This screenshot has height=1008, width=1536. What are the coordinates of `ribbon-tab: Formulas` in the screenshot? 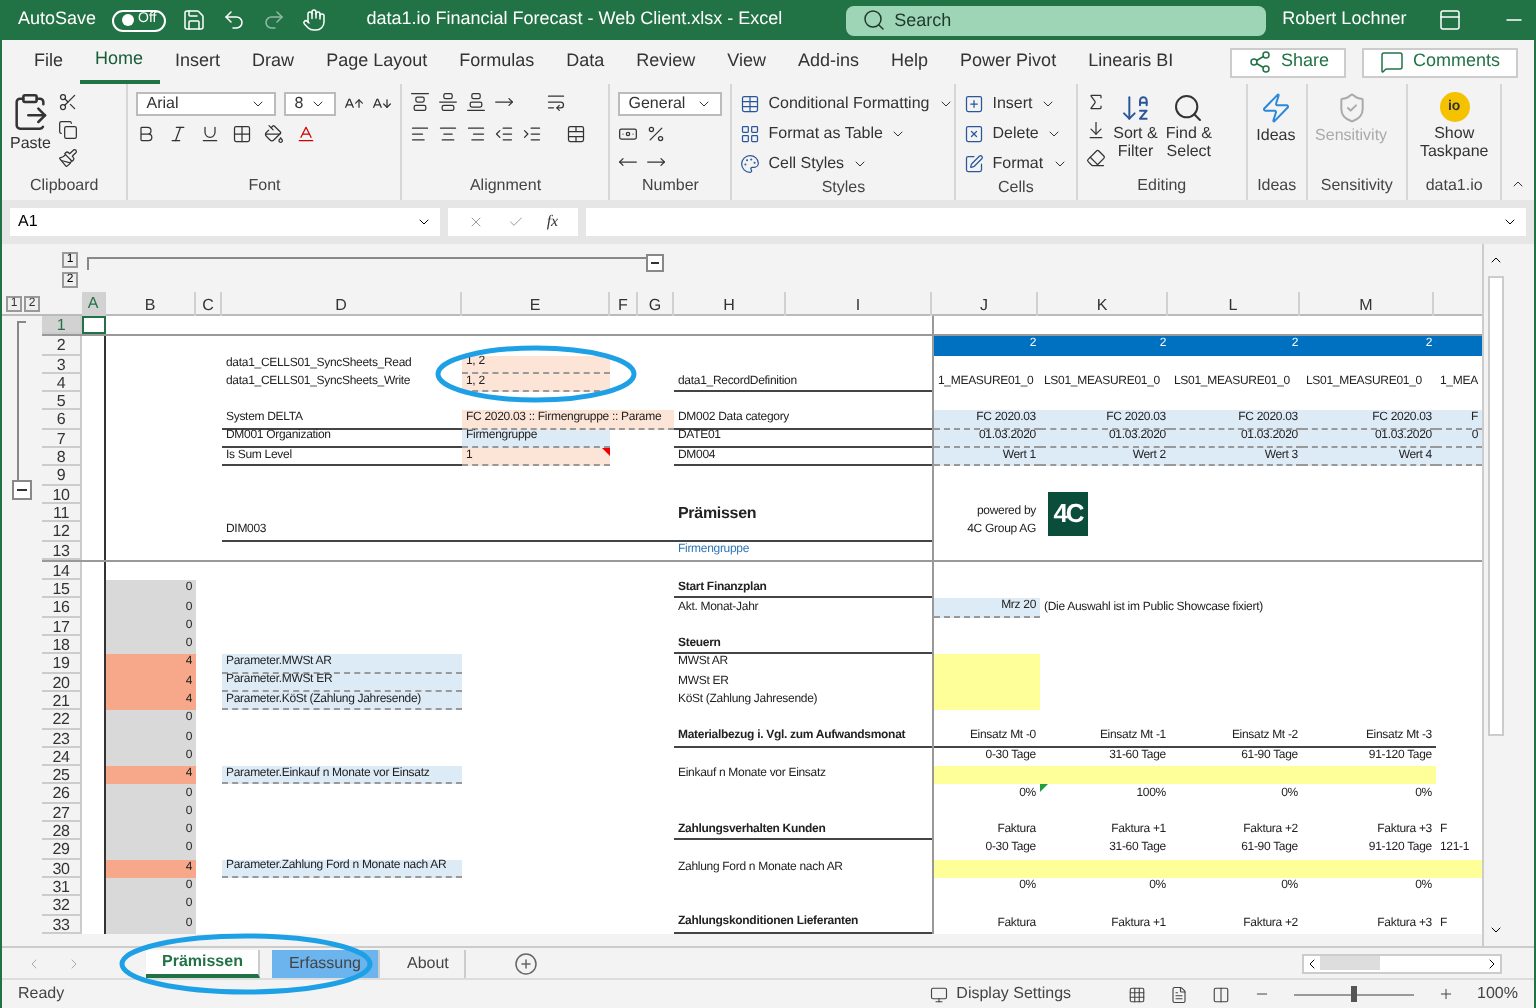 It's located at (497, 62).